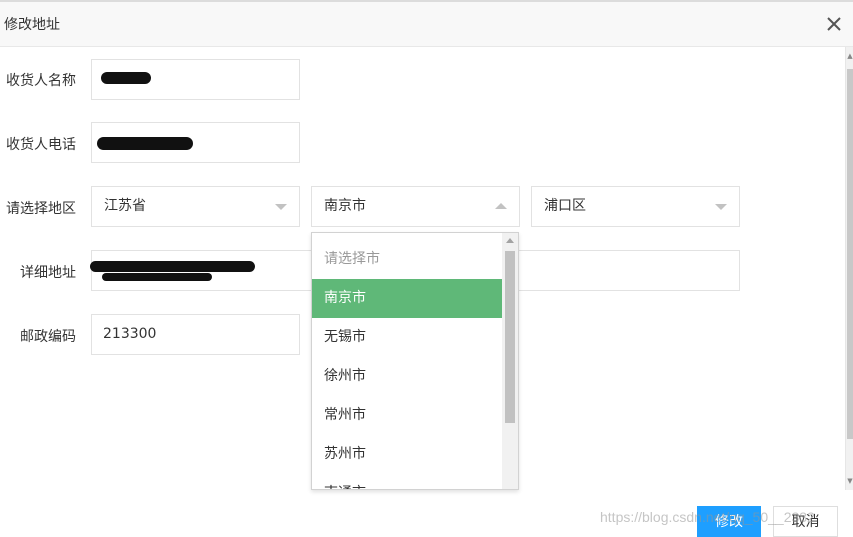 Image resolution: width=853 pixels, height=537 pixels. What do you see at coordinates (407, 298) in the screenshot?
I see `city-option: 南京市` at bounding box center [407, 298].